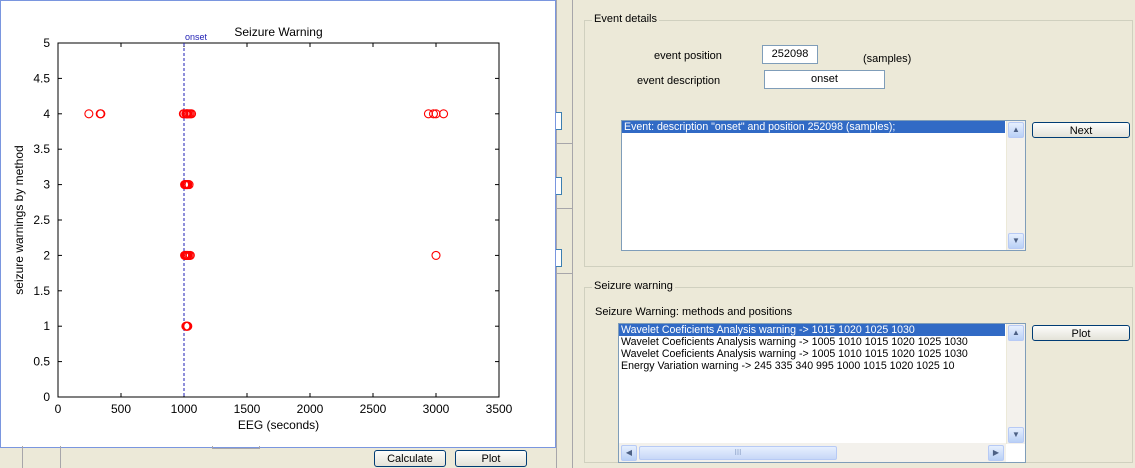 The height and width of the screenshot is (468, 1135). I want to click on event-details-title: Event details, so click(625, 19).